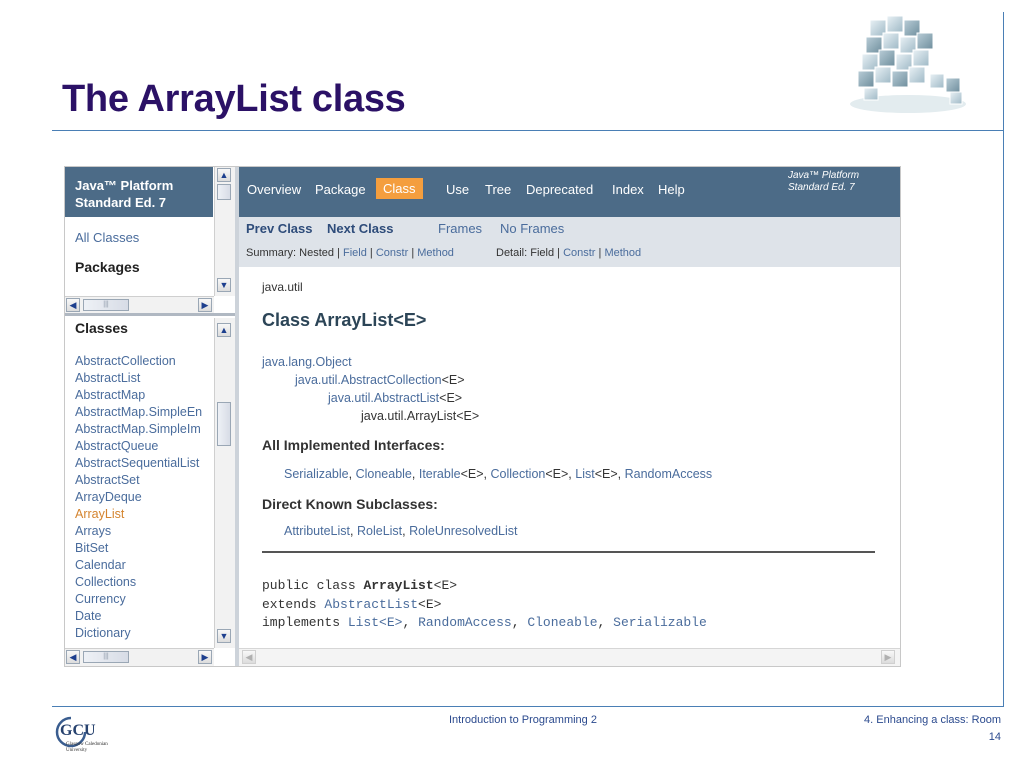 The image size is (1024, 768). What do you see at coordinates (569, 657) in the screenshot?
I see `content-hscroll: ◀ ▶` at bounding box center [569, 657].